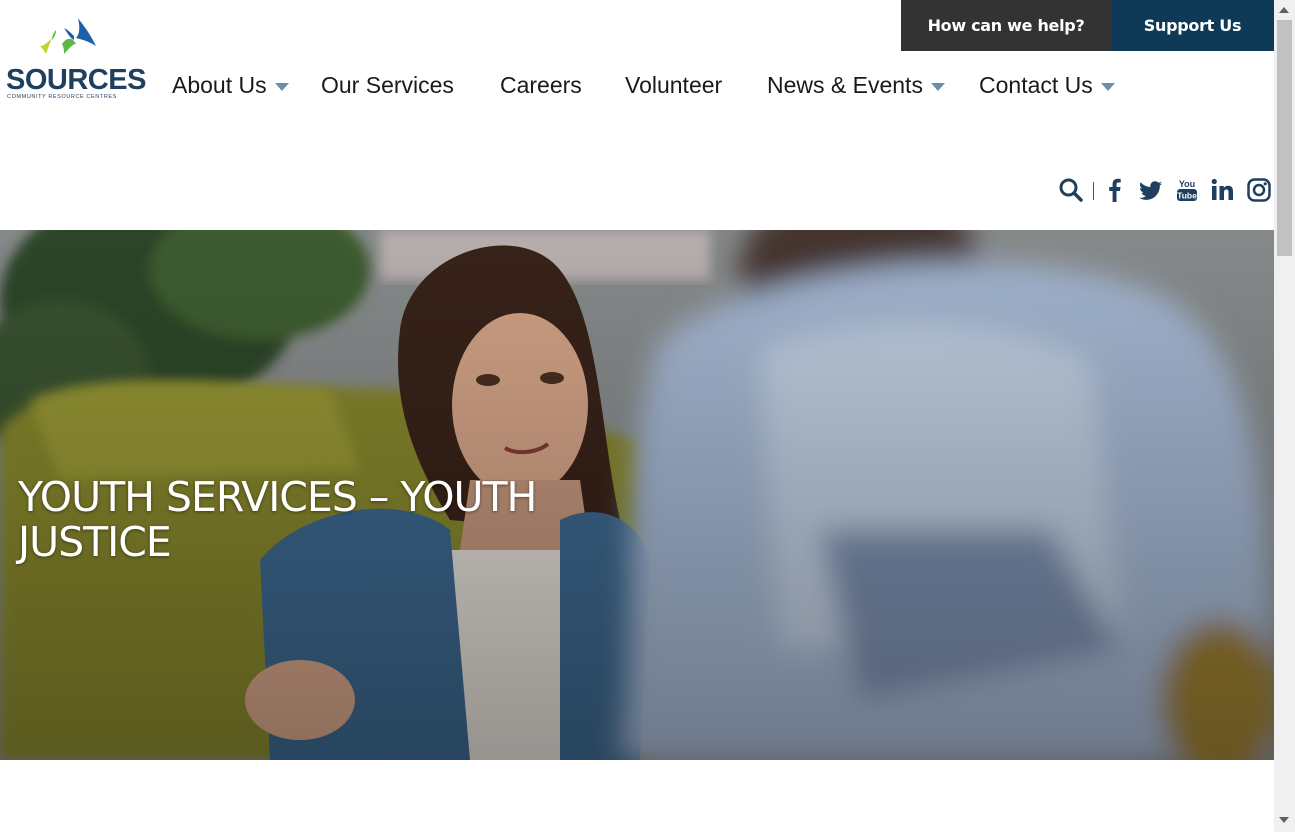 The height and width of the screenshot is (832, 1295). Describe the element at coordinates (1071, 190) in the screenshot. I see `search-icon` at that location.